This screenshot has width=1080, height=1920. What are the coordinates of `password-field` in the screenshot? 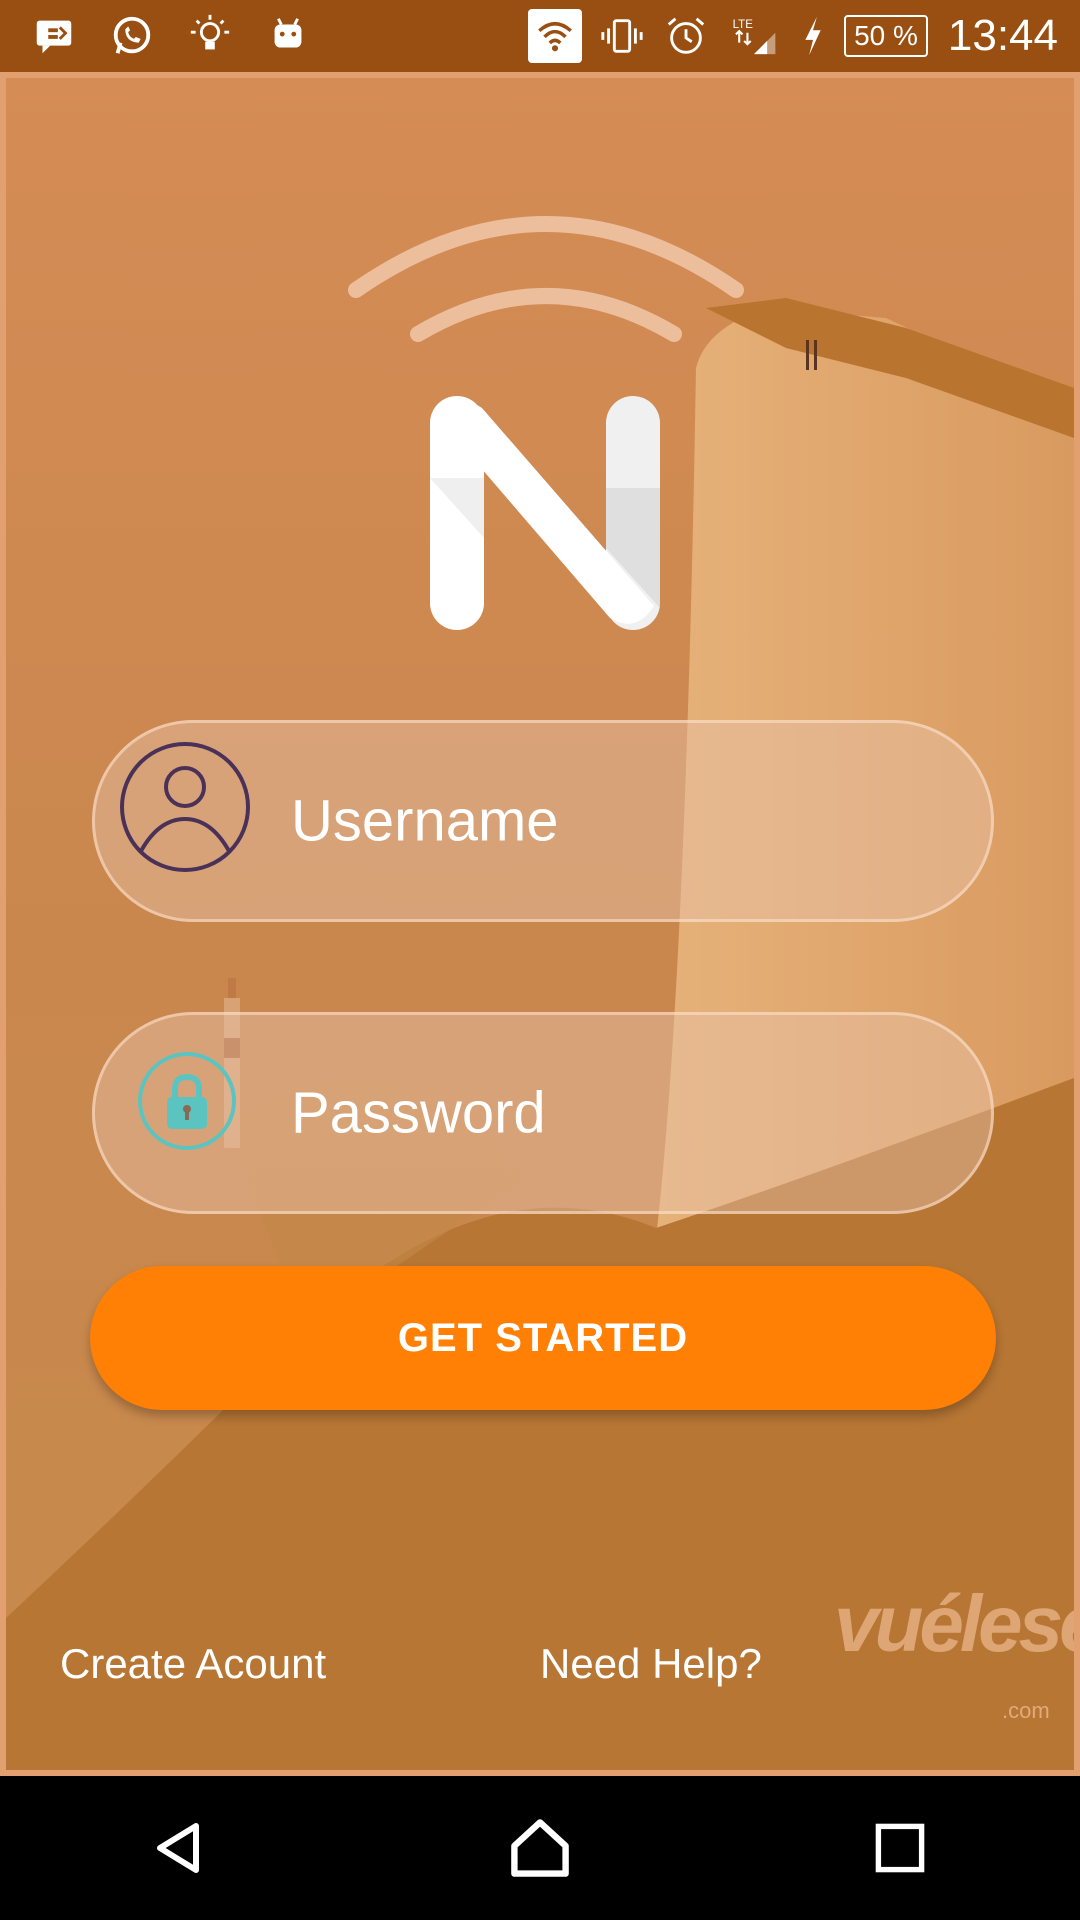 It's located at (543, 1113).